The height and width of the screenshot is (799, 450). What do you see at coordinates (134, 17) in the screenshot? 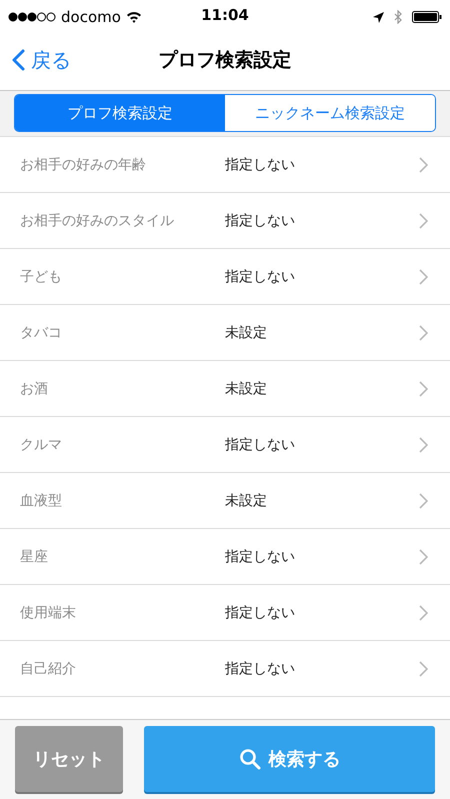
I see `wifi-icon` at bounding box center [134, 17].